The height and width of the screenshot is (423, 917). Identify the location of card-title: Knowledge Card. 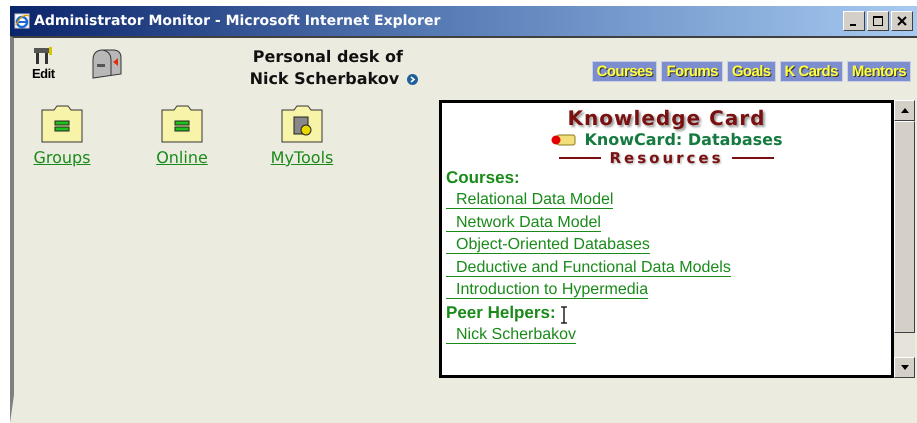
(666, 118).